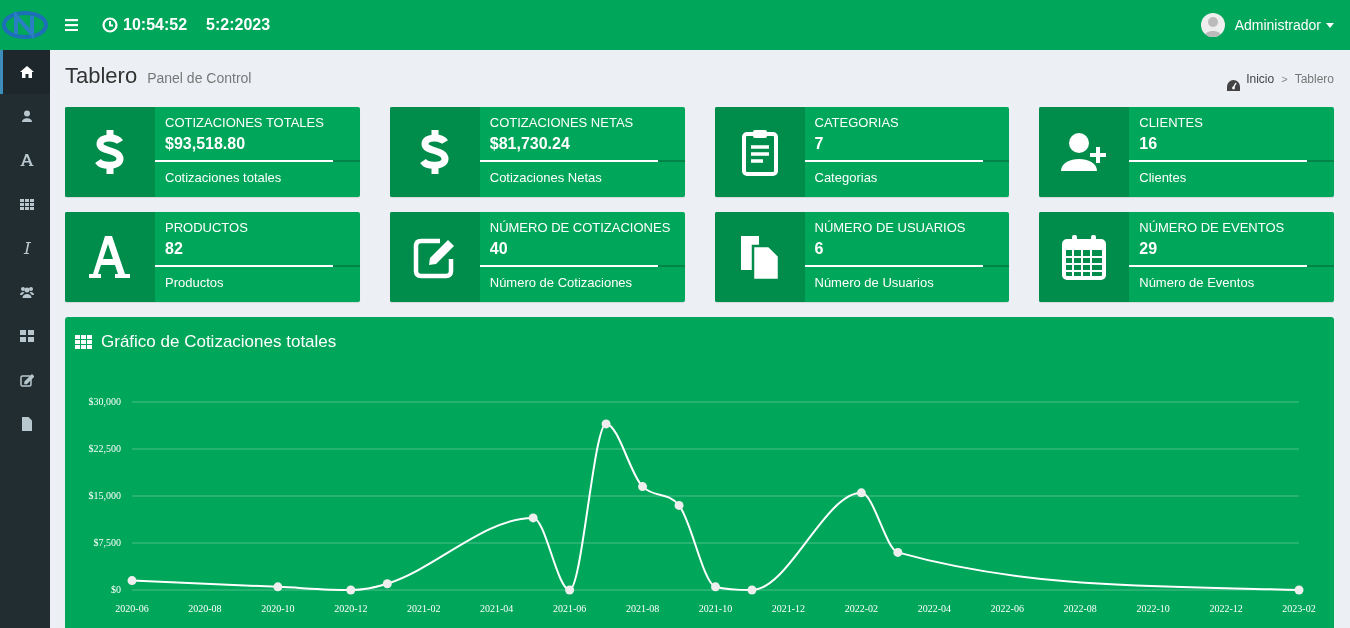 Image resolution: width=1350 pixels, height=628 pixels. Describe the element at coordinates (642, 608) in the screenshot. I see `x-axis-label: 2021-08` at that location.